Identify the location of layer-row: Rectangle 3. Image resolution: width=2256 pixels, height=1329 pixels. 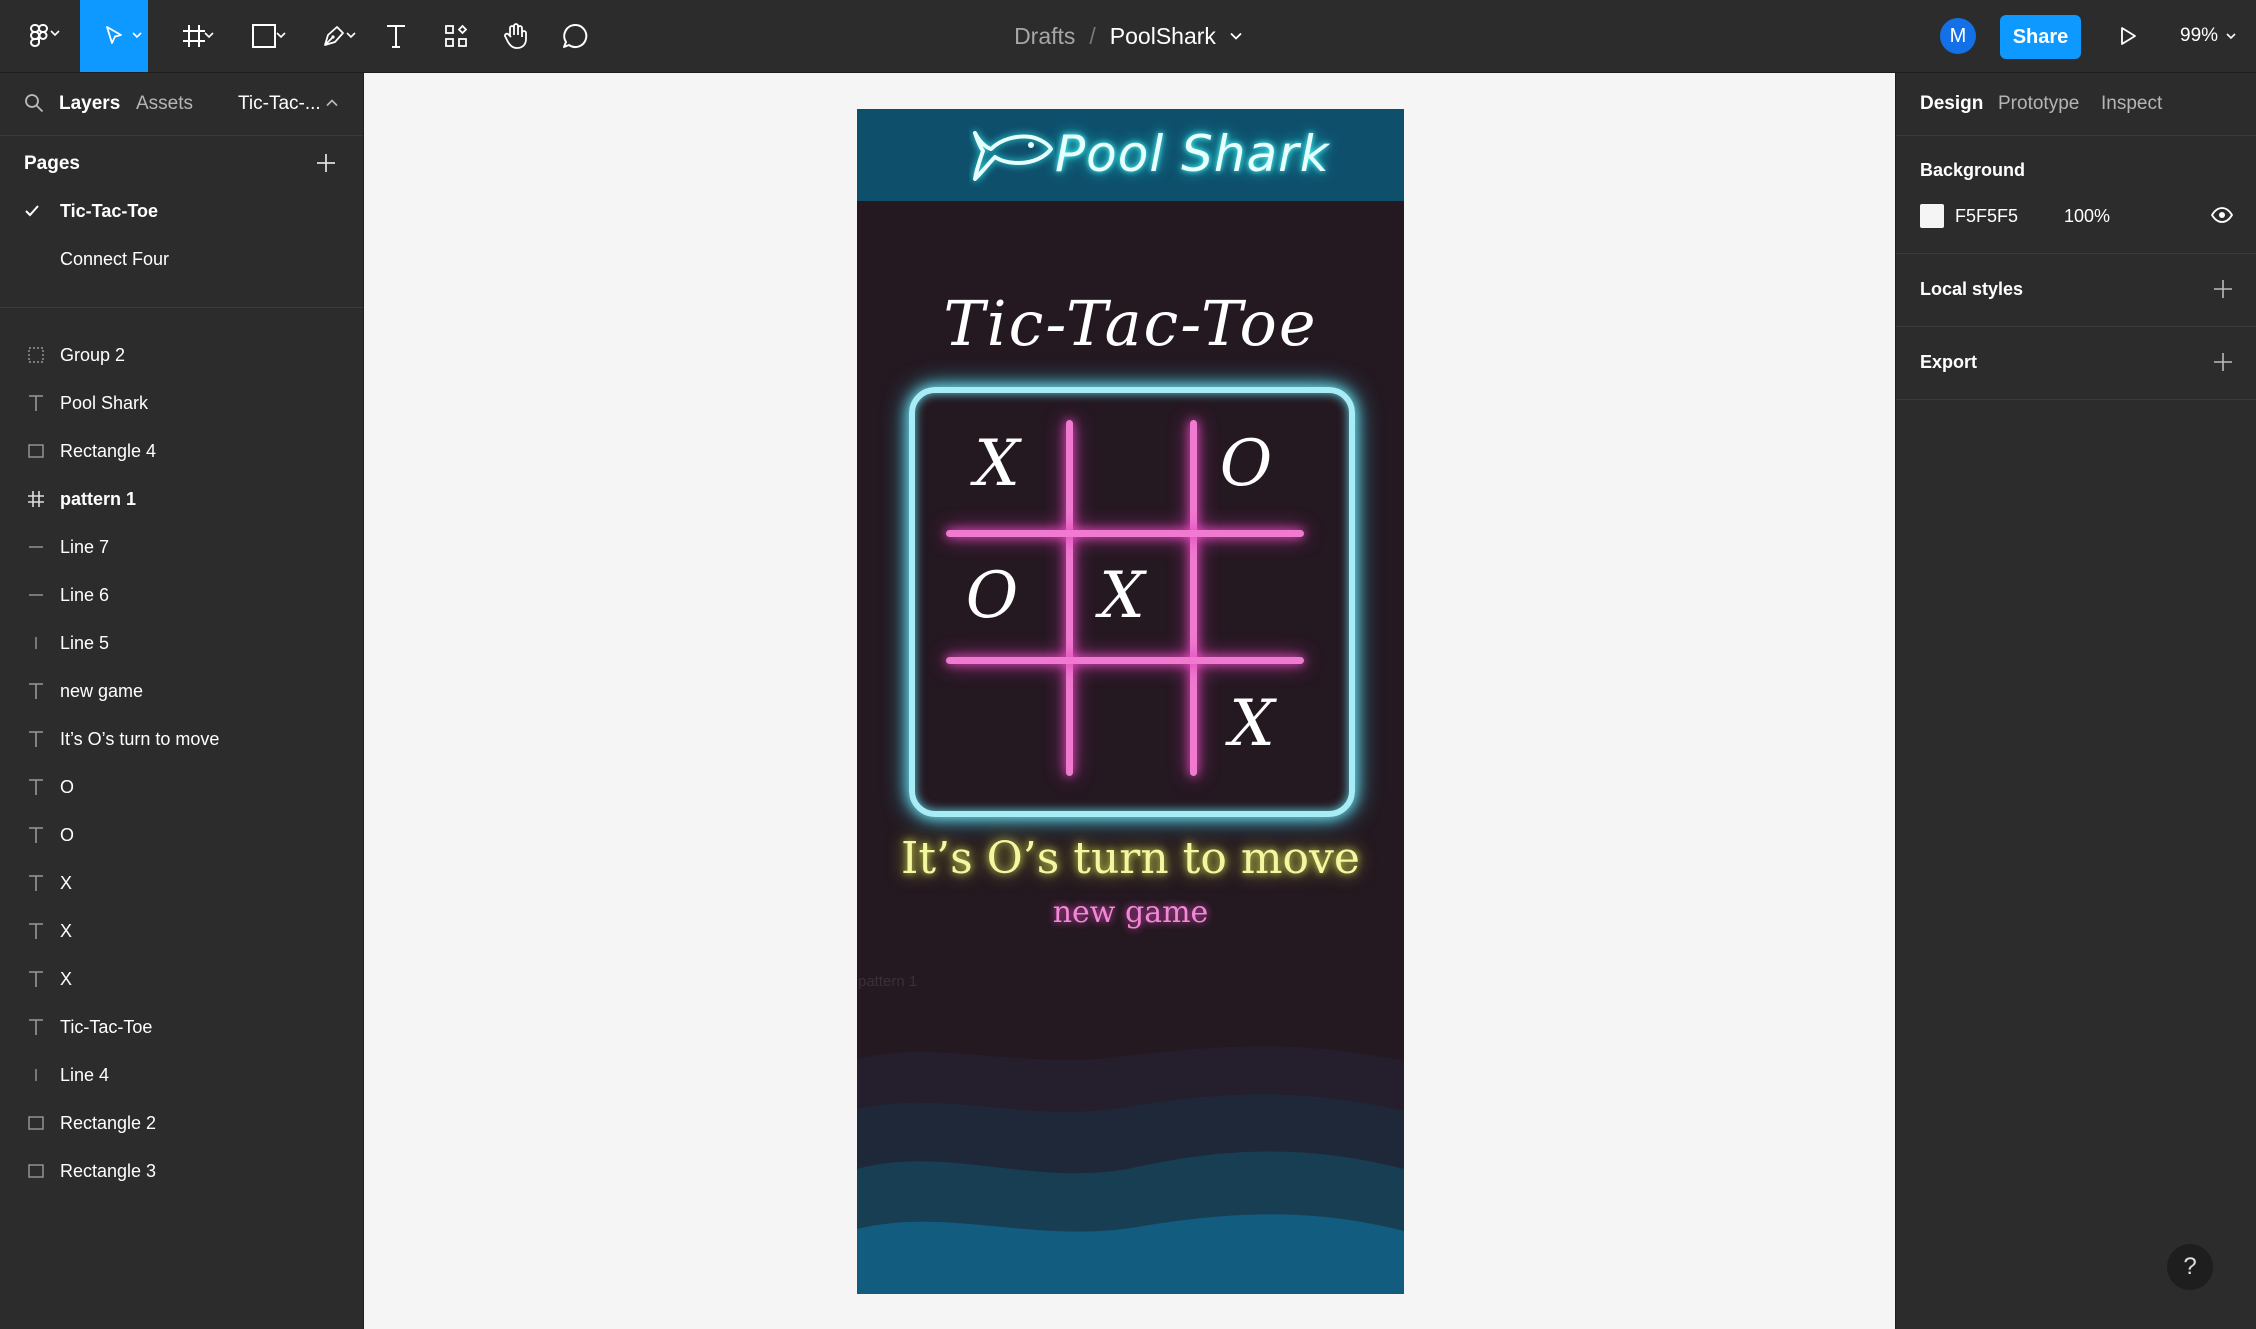
(181, 1171).